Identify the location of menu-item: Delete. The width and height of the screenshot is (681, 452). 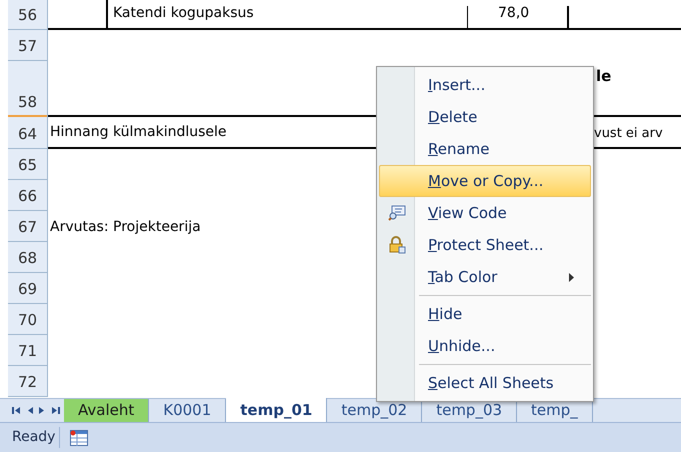
(485, 117).